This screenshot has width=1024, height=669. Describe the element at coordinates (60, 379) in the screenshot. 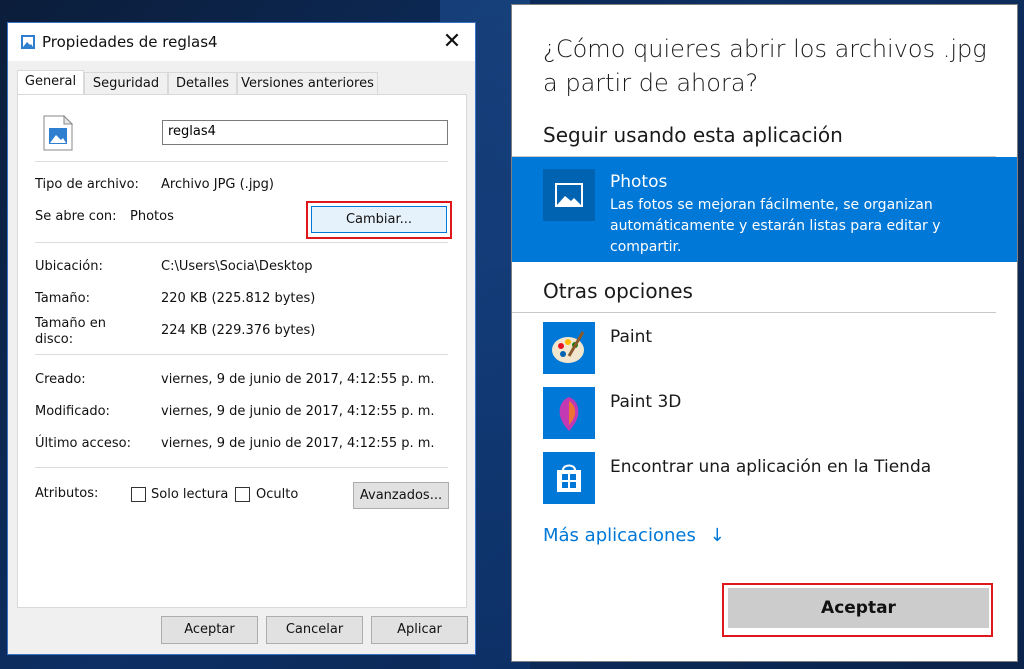

I see `created-label: Creado:` at that location.